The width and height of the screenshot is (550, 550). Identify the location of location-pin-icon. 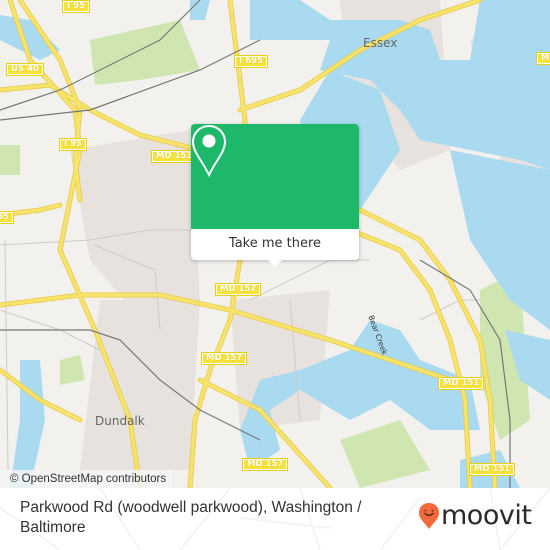
(209, 151).